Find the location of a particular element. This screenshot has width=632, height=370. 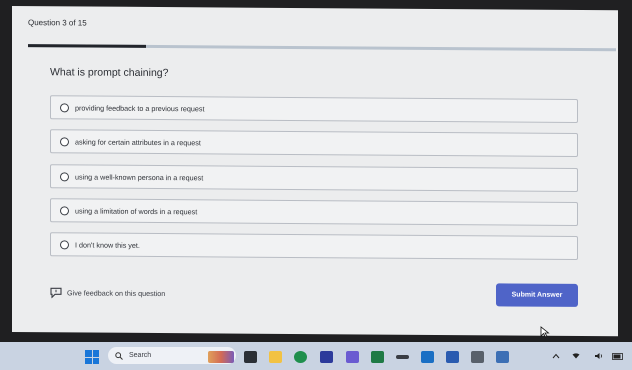

teams-icon is located at coordinates (352, 357).